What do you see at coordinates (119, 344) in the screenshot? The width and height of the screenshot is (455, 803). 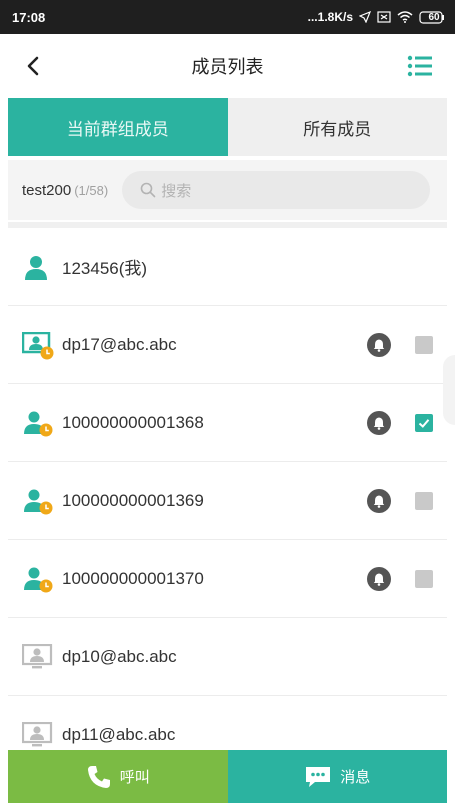 I see `member-name: dp17@abc.abc` at bounding box center [119, 344].